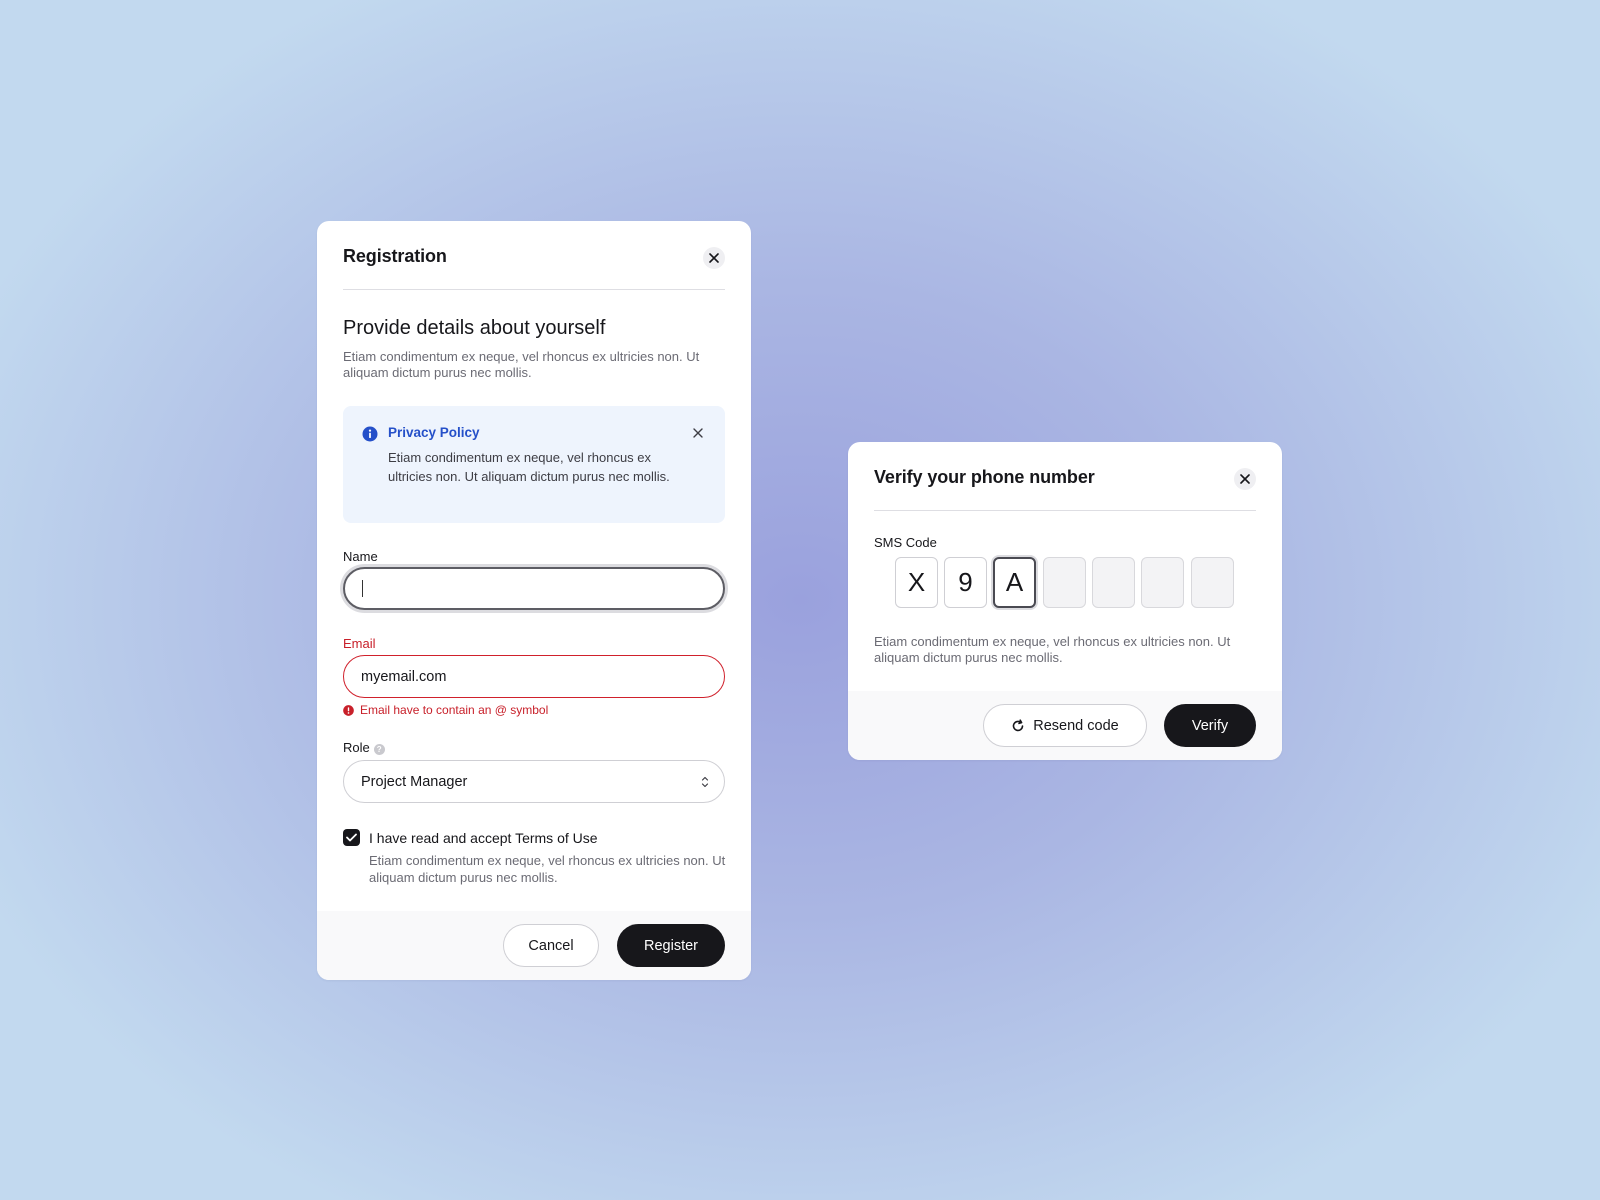 This screenshot has width=1600, height=1200. What do you see at coordinates (434, 432) in the screenshot?
I see `alert-title: Privacy Policy` at bounding box center [434, 432].